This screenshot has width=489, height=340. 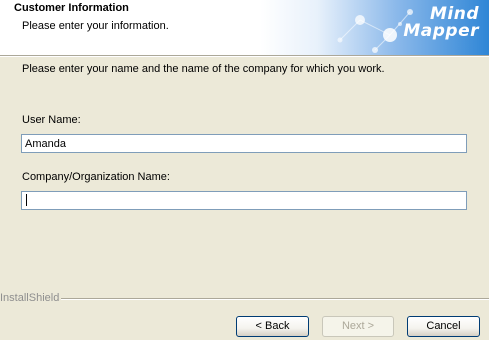 I want to click on mindmapper-logo: Mind Mapper, so click(x=439, y=23).